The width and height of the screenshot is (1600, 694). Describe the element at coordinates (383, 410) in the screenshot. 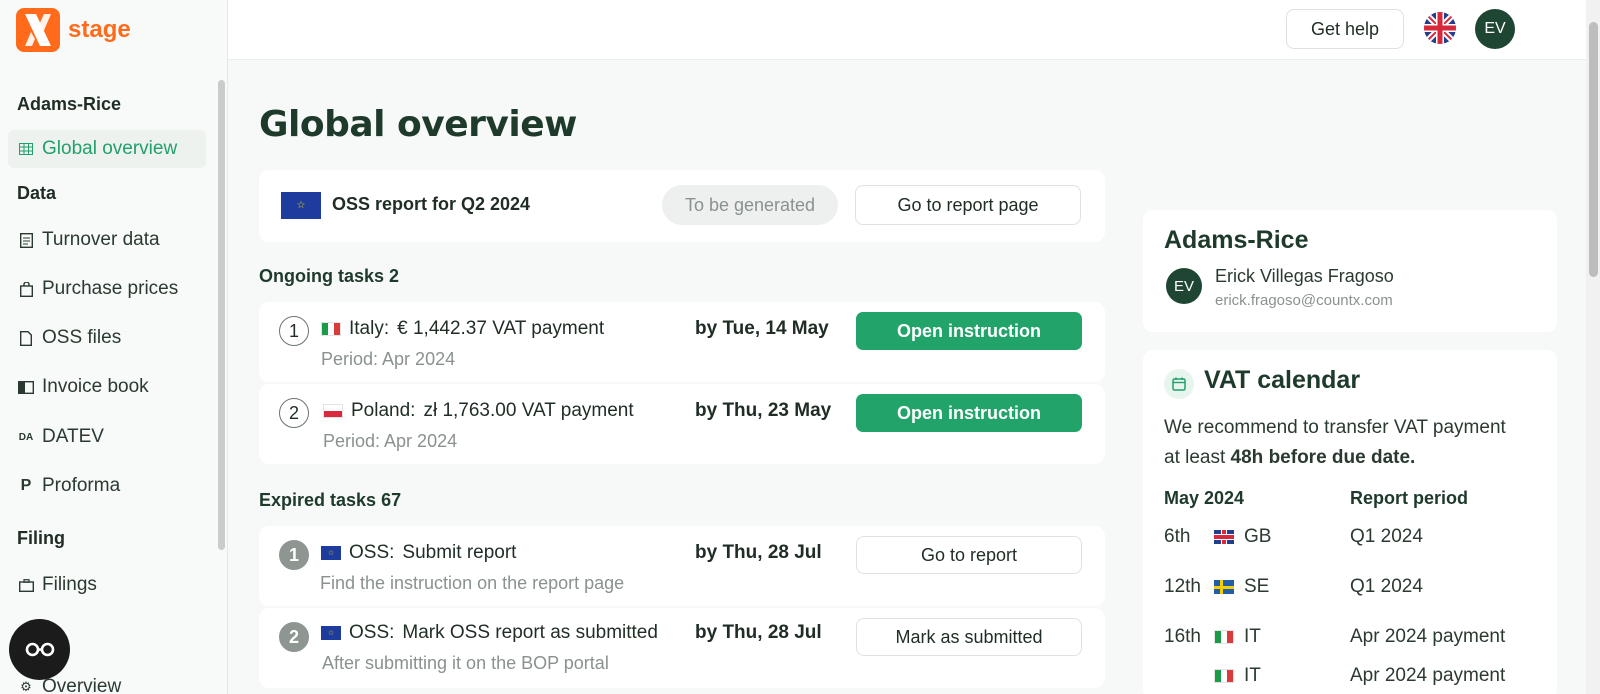

I see `task-country: Poland:` at that location.